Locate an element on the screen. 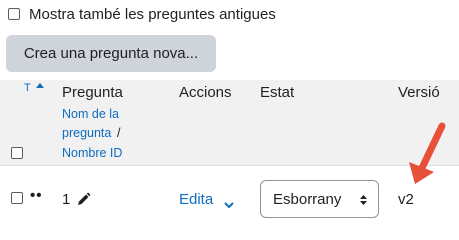  status-select-value: Esborrany is located at coordinates (307, 199).